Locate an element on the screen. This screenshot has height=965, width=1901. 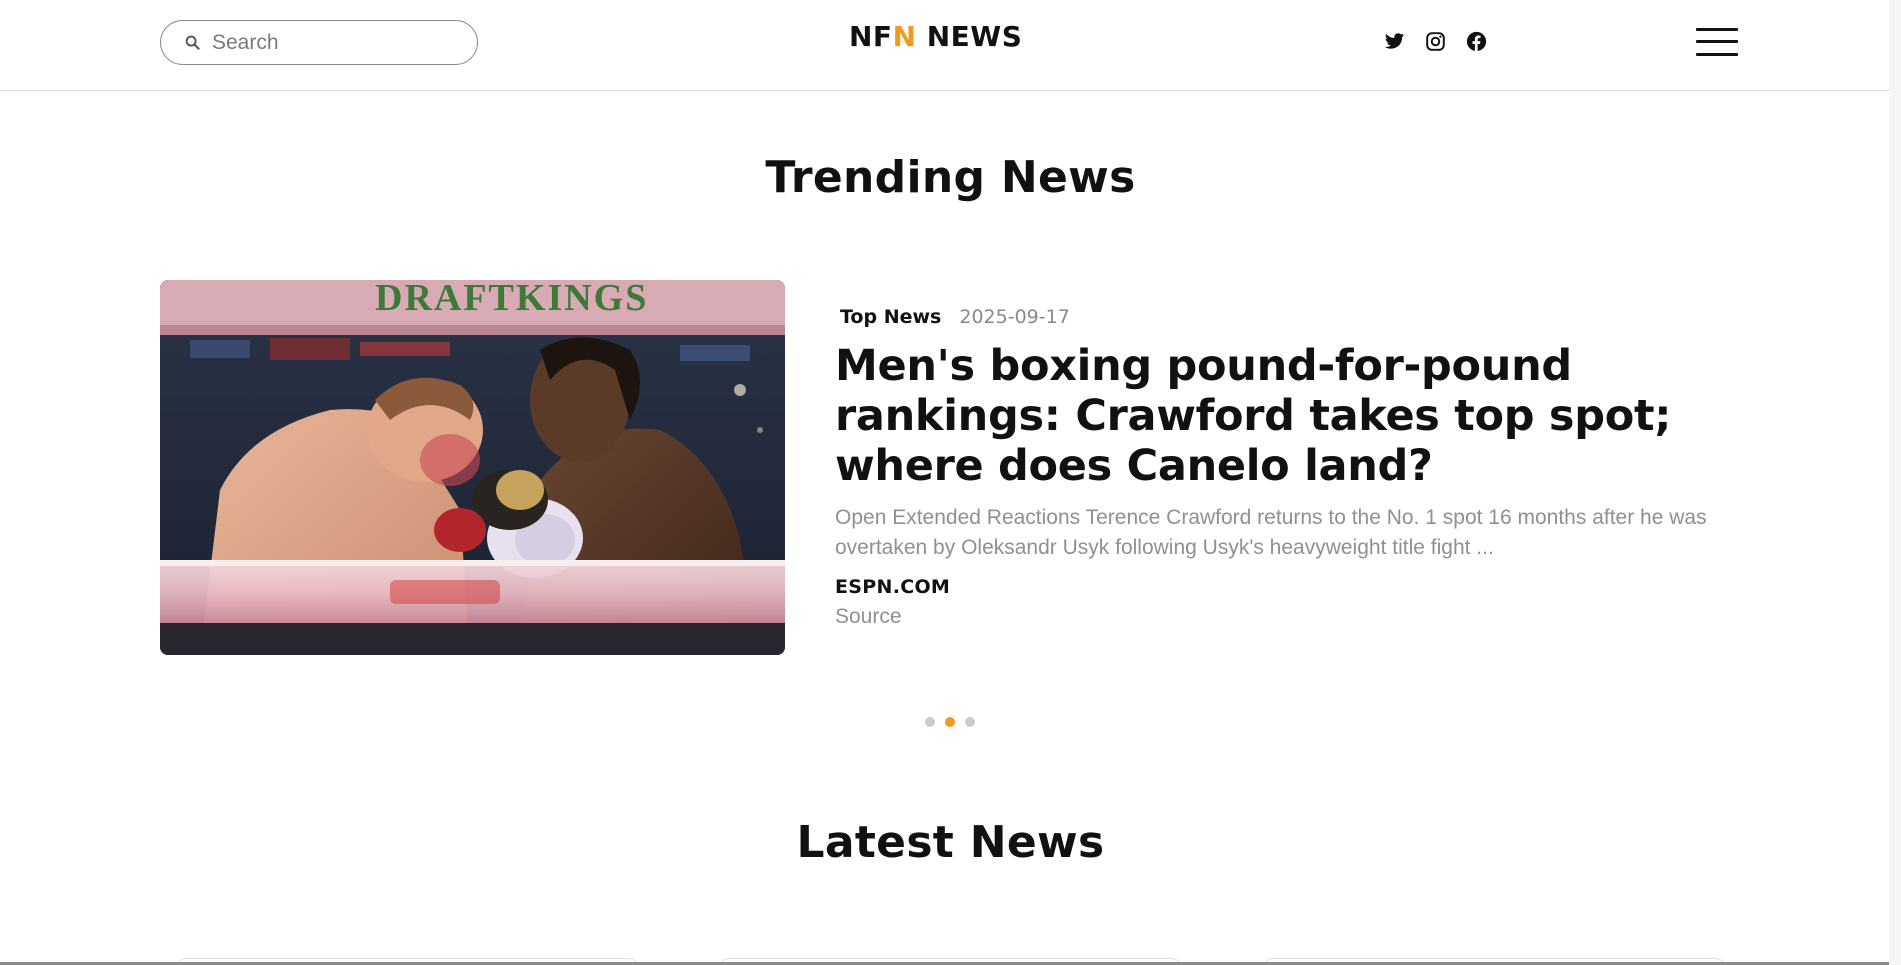
search-box is located at coordinates (319, 42).